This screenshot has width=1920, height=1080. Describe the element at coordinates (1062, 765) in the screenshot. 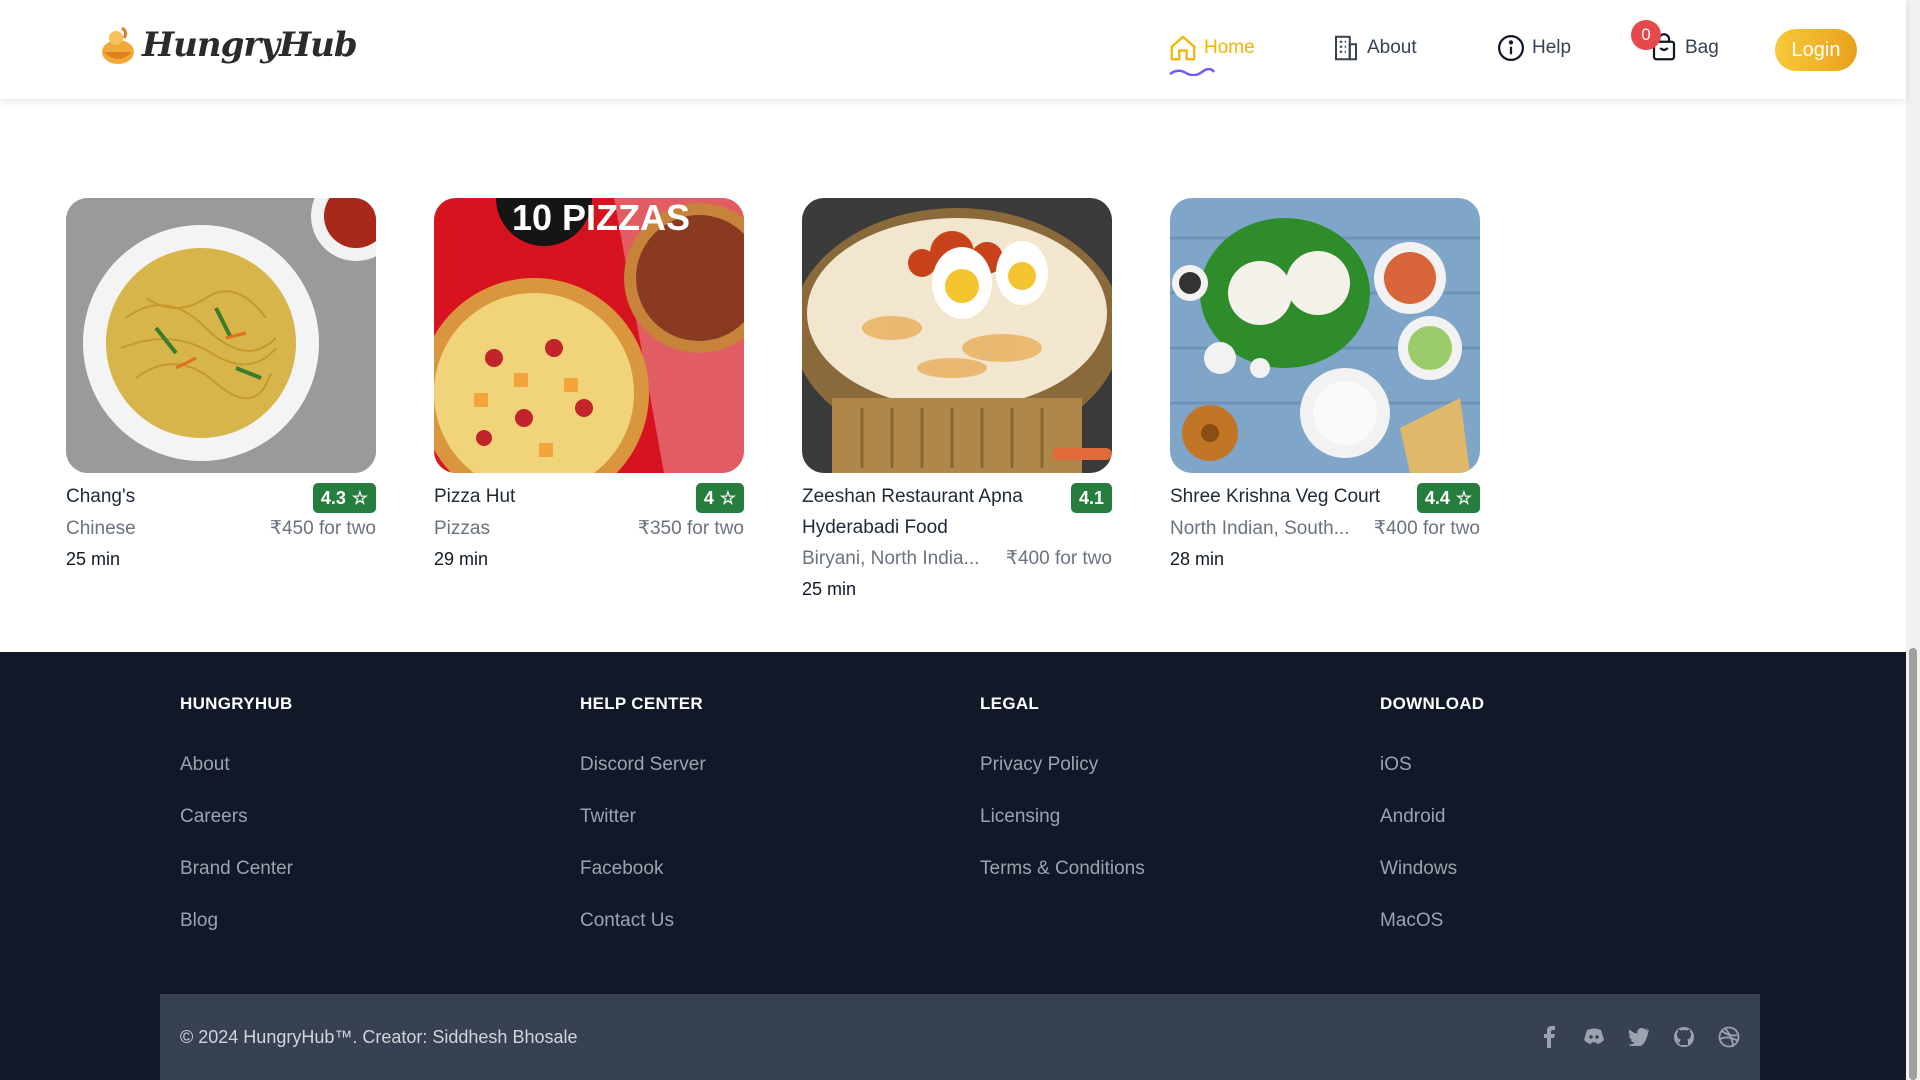

I see `footer-link-privacy: Privacy Policy` at that location.